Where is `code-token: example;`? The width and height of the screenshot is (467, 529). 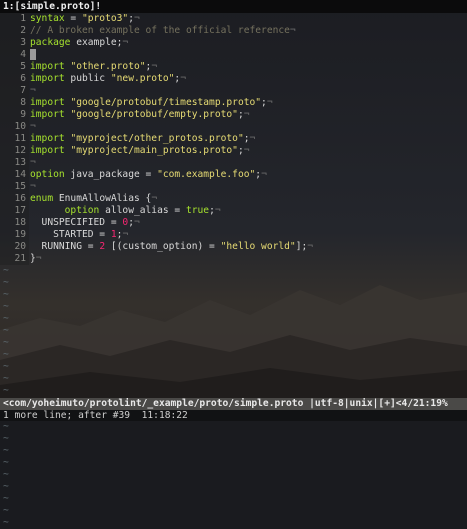 code-token: example; is located at coordinates (96, 42).